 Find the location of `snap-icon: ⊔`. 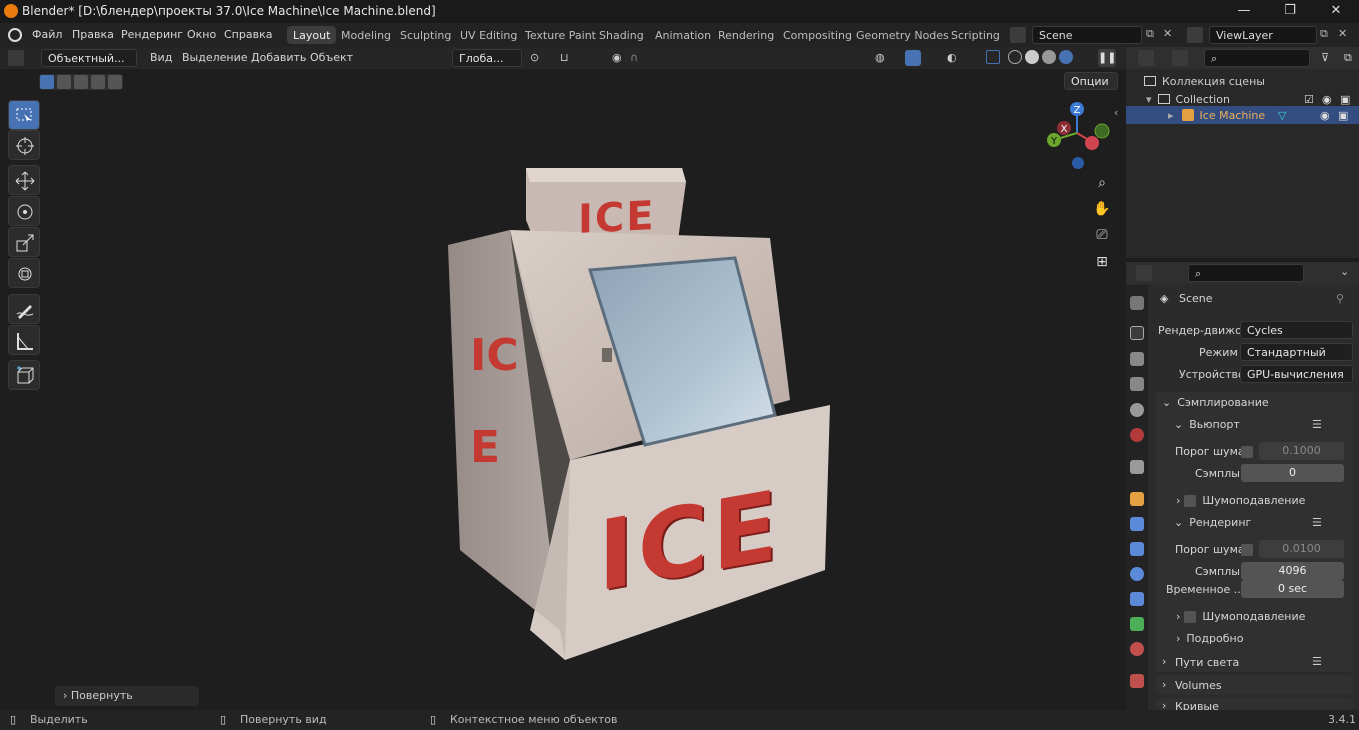

snap-icon: ⊔ is located at coordinates (564, 57).